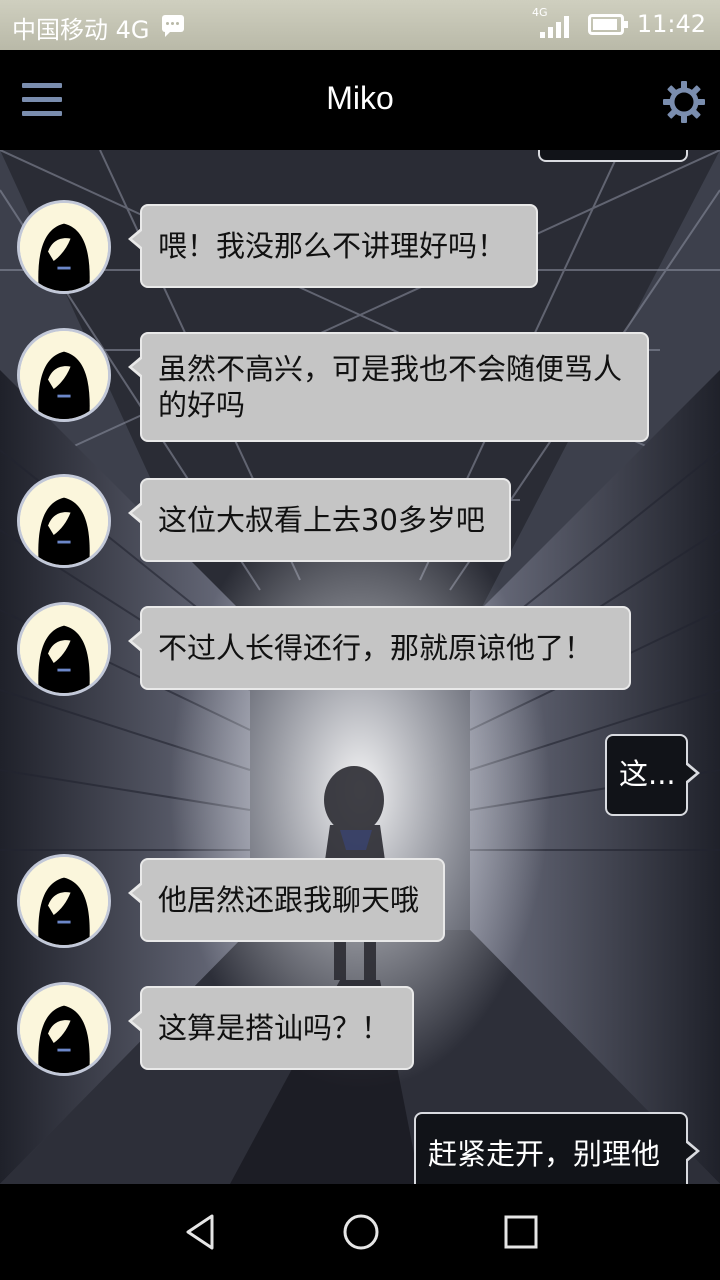 This screenshot has width=720, height=1280. I want to click on previous-message-bubble, so click(613, 156).